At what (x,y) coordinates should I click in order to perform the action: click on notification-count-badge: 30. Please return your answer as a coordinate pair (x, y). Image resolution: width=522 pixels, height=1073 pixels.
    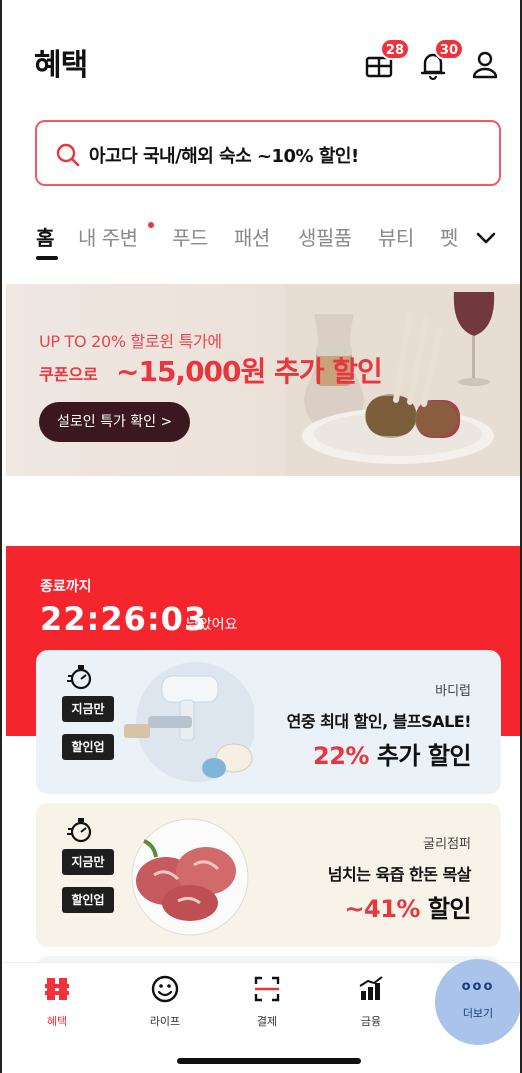
    Looking at the image, I should click on (448, 49).